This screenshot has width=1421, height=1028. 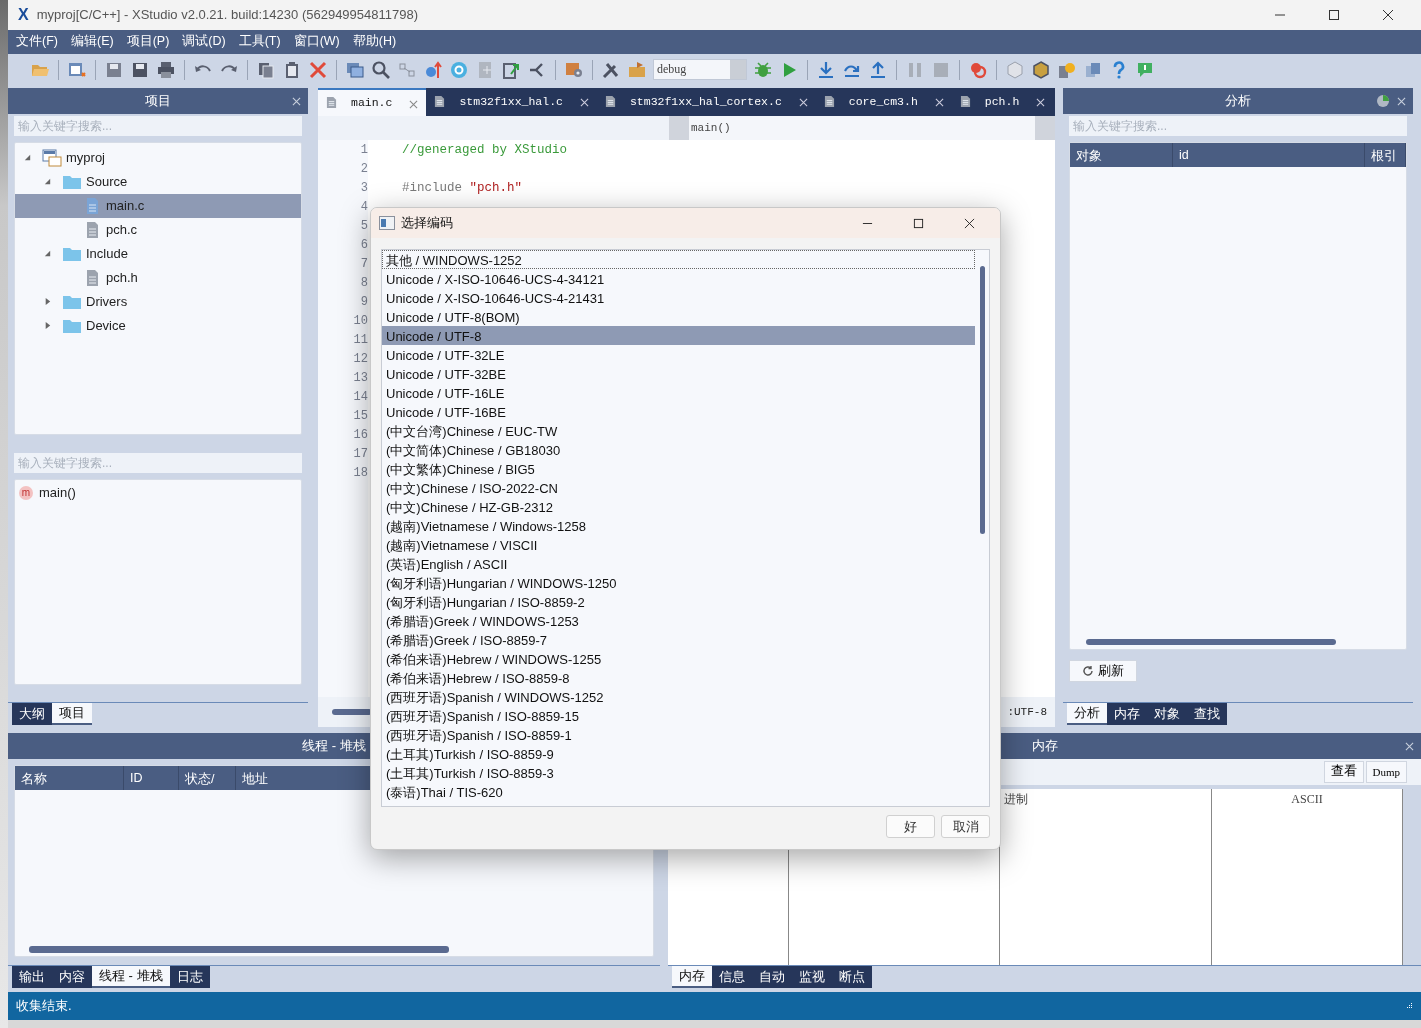 I want to click on outline-item: m main(), so click(x=158, y=492).